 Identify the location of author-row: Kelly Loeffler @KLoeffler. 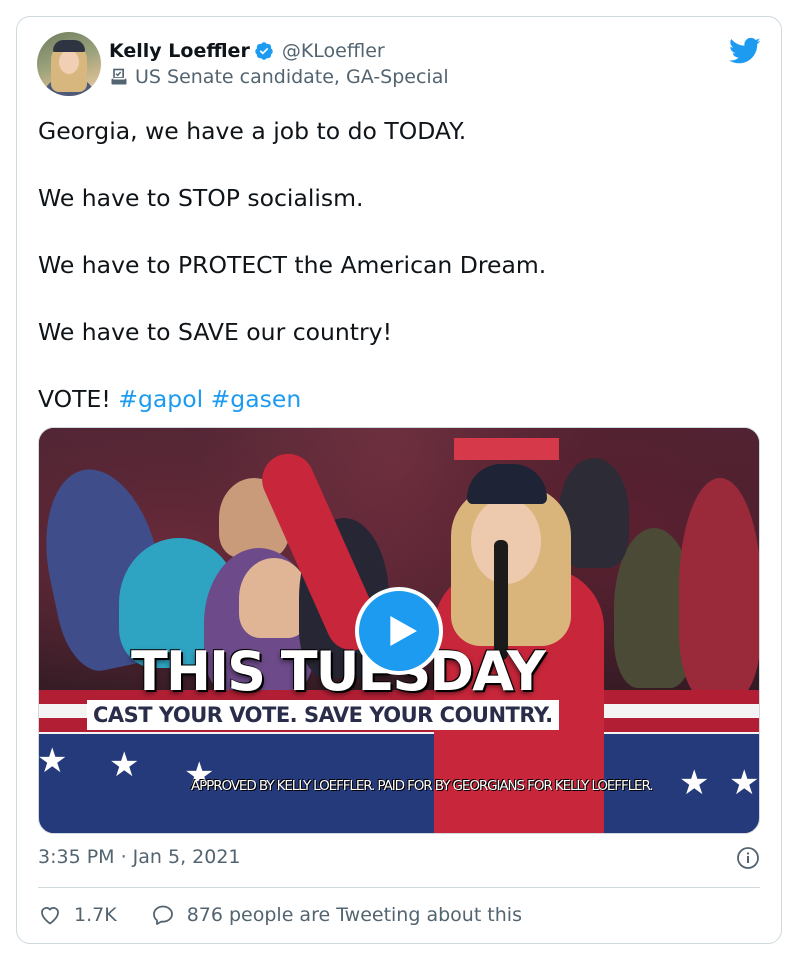
(247, 51).